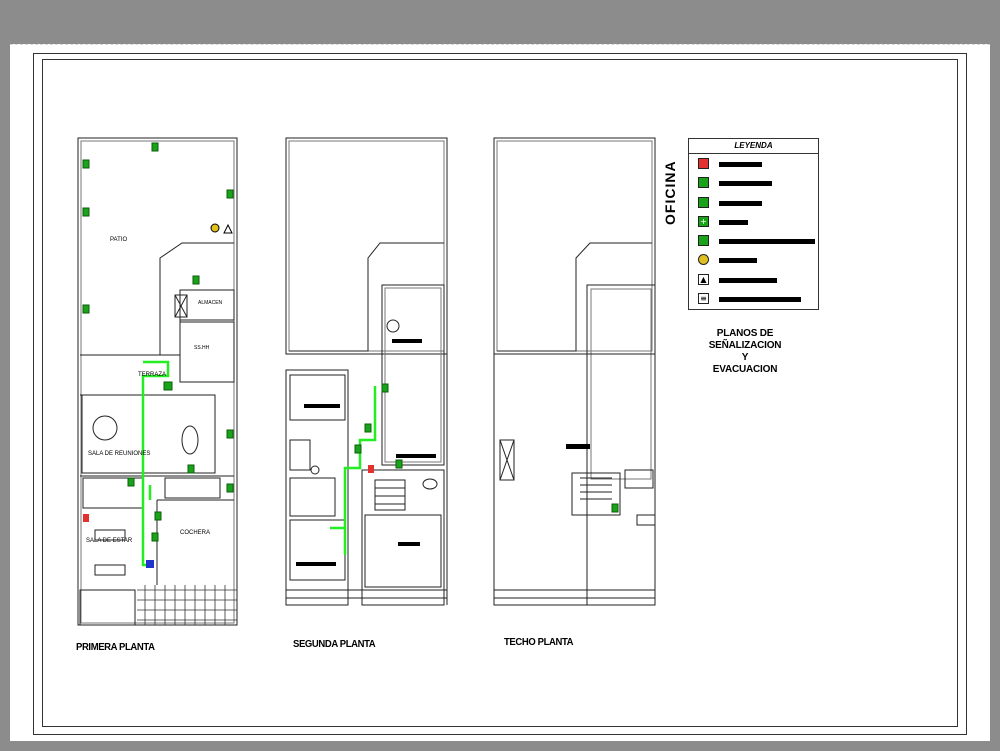 Image resolution: width=1000 pixels, height=751 pixels. I want to click on legend-rows: + ▲ ≡, so click(753, 231).